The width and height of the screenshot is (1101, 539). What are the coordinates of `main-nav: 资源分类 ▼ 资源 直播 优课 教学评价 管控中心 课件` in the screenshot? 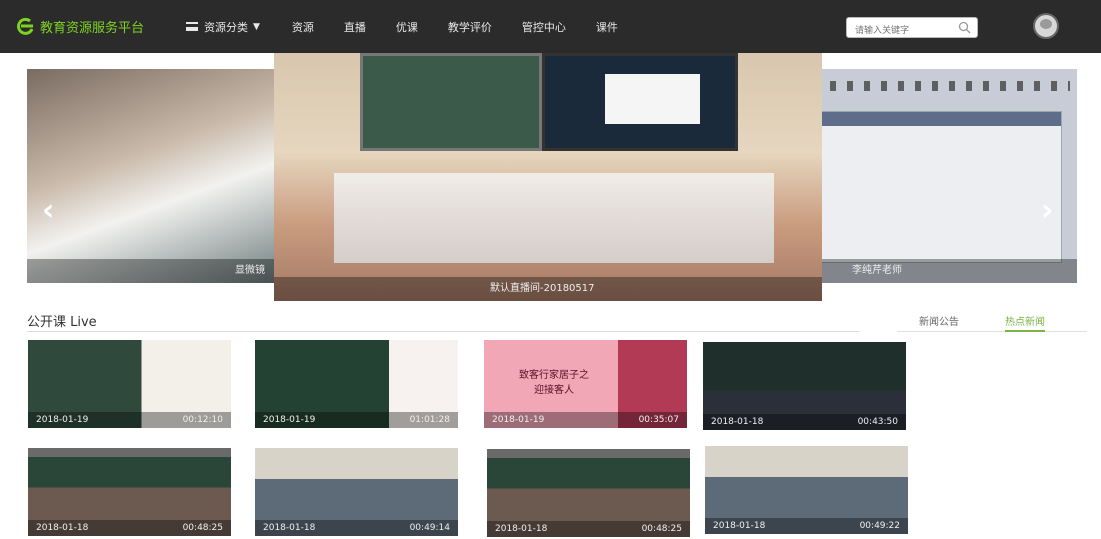 It's located at (417, 26).